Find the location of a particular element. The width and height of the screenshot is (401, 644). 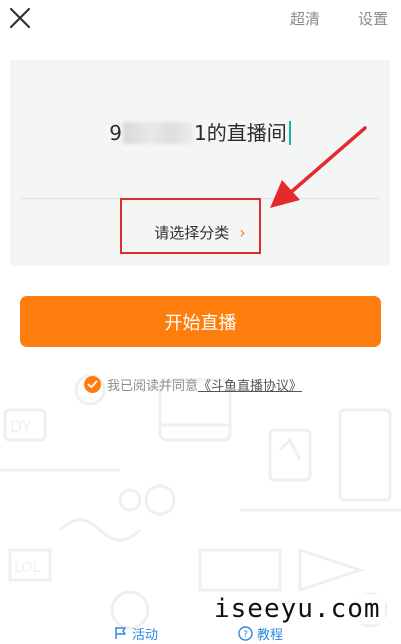

tutorial-label: 教程 is located at coordinates (270, 635).